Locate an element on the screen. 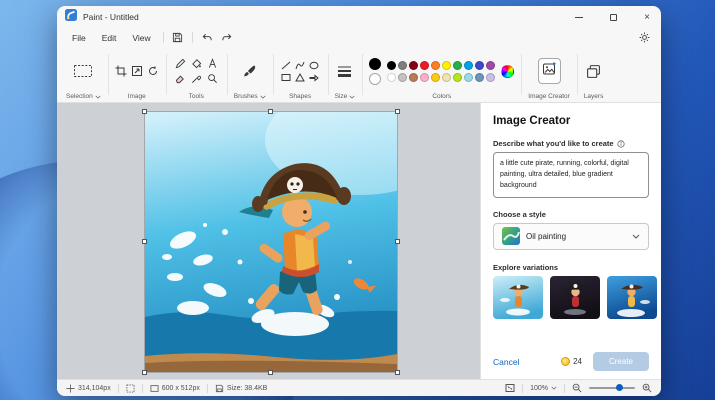 The image size is (715, 400). minimize-icon is located at coordinates (579, 17).